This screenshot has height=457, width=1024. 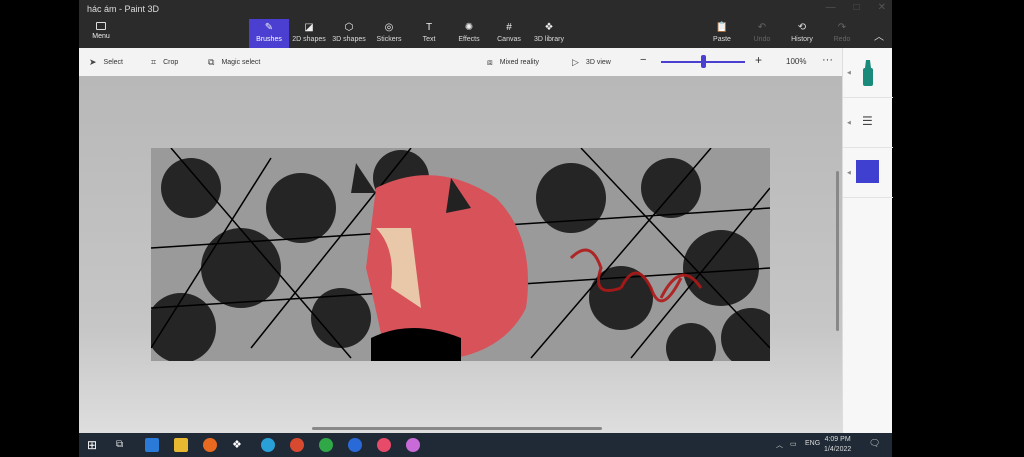 What do you see at coordinates (389, 39) in the screenshot?
I see `tool-label: Stickers` at bounding box center [389, 39].